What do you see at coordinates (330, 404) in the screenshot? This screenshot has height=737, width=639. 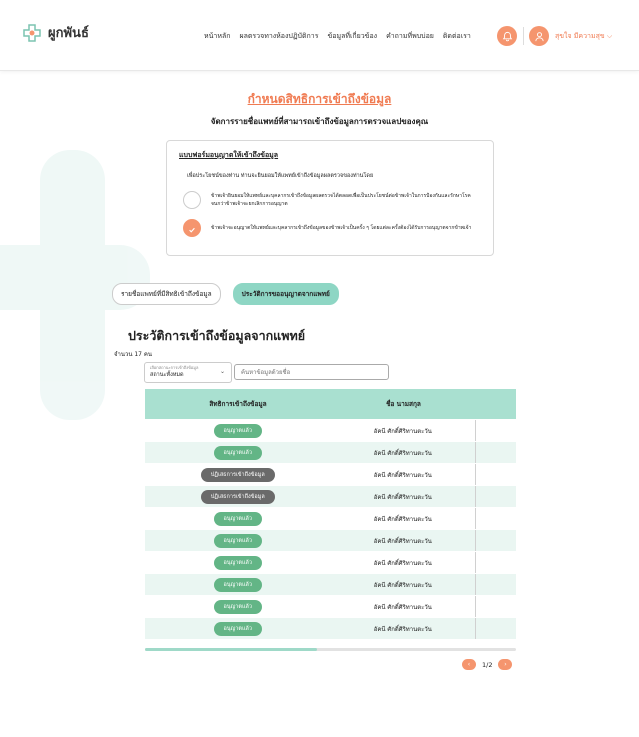 I see `table-header: สิทธิการเข้าถึงข้อมูล ชื่อ นามสกุล` at bounding box center [330, 404].